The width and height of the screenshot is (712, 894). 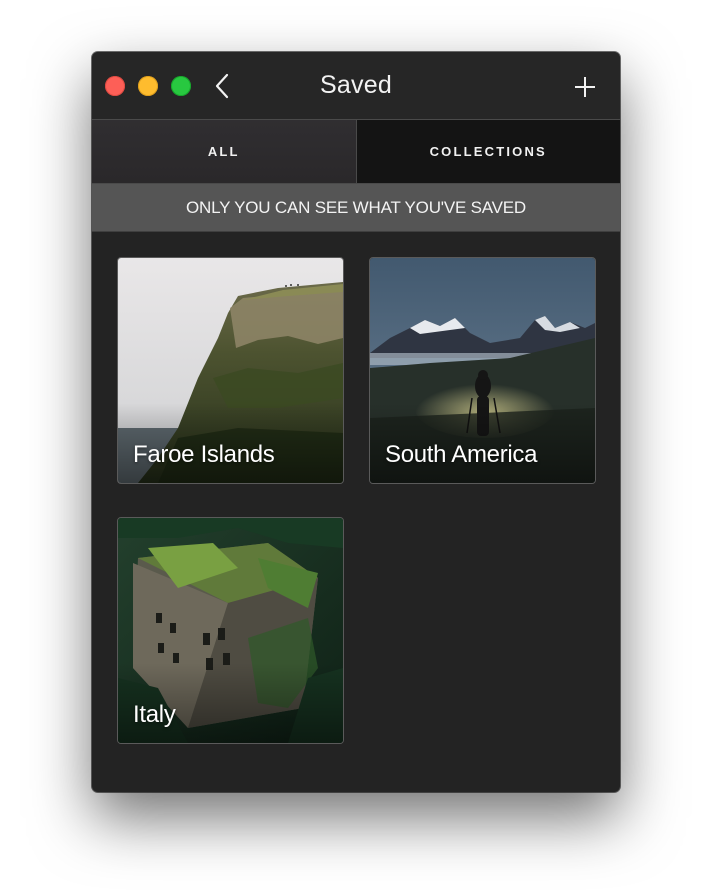 What do you see at coordinates (230, 370) in the screenshot?
I see `collection-card-faroe-islands: Faroe Islands` at bounding box center [230, 370].